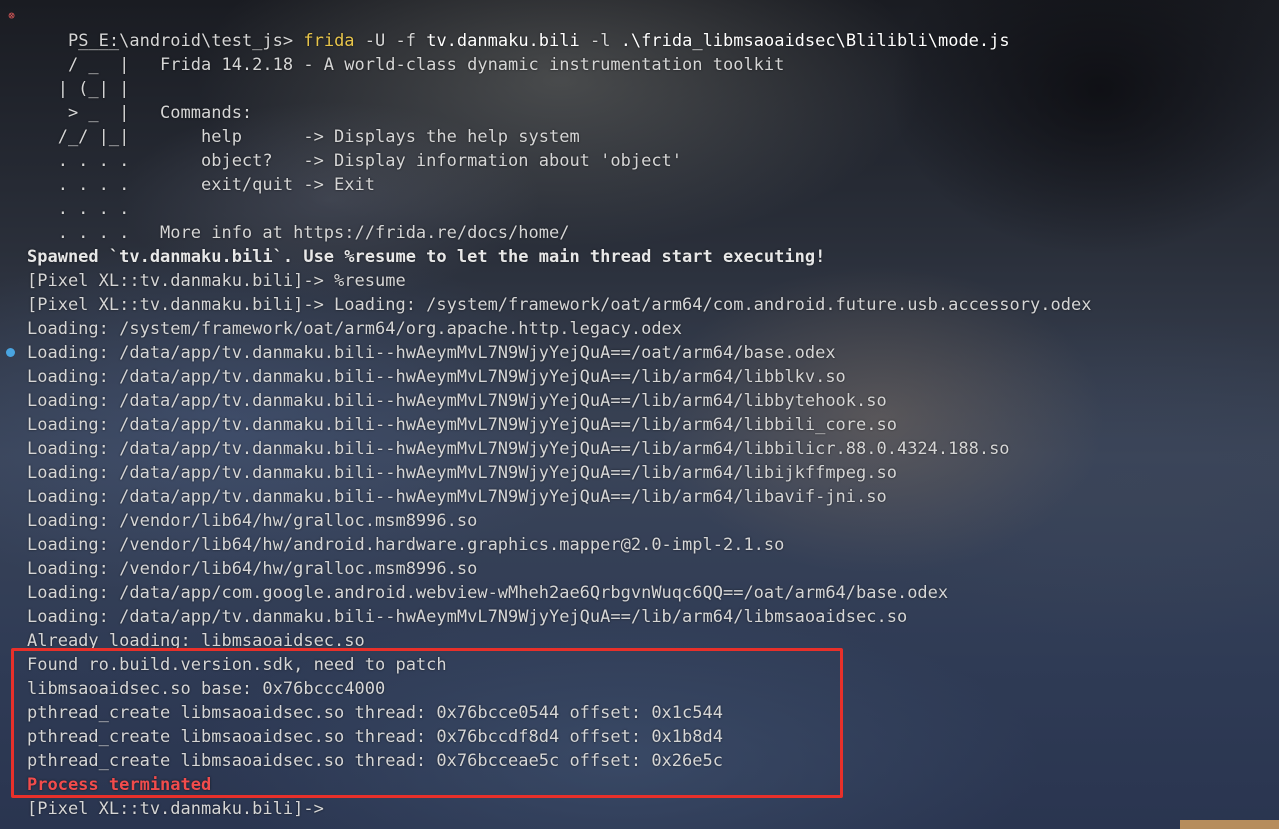 The image size is (1279, 829). I want to click on banner-line: . . . . exit/quit -> Exit, so click(201, 185).